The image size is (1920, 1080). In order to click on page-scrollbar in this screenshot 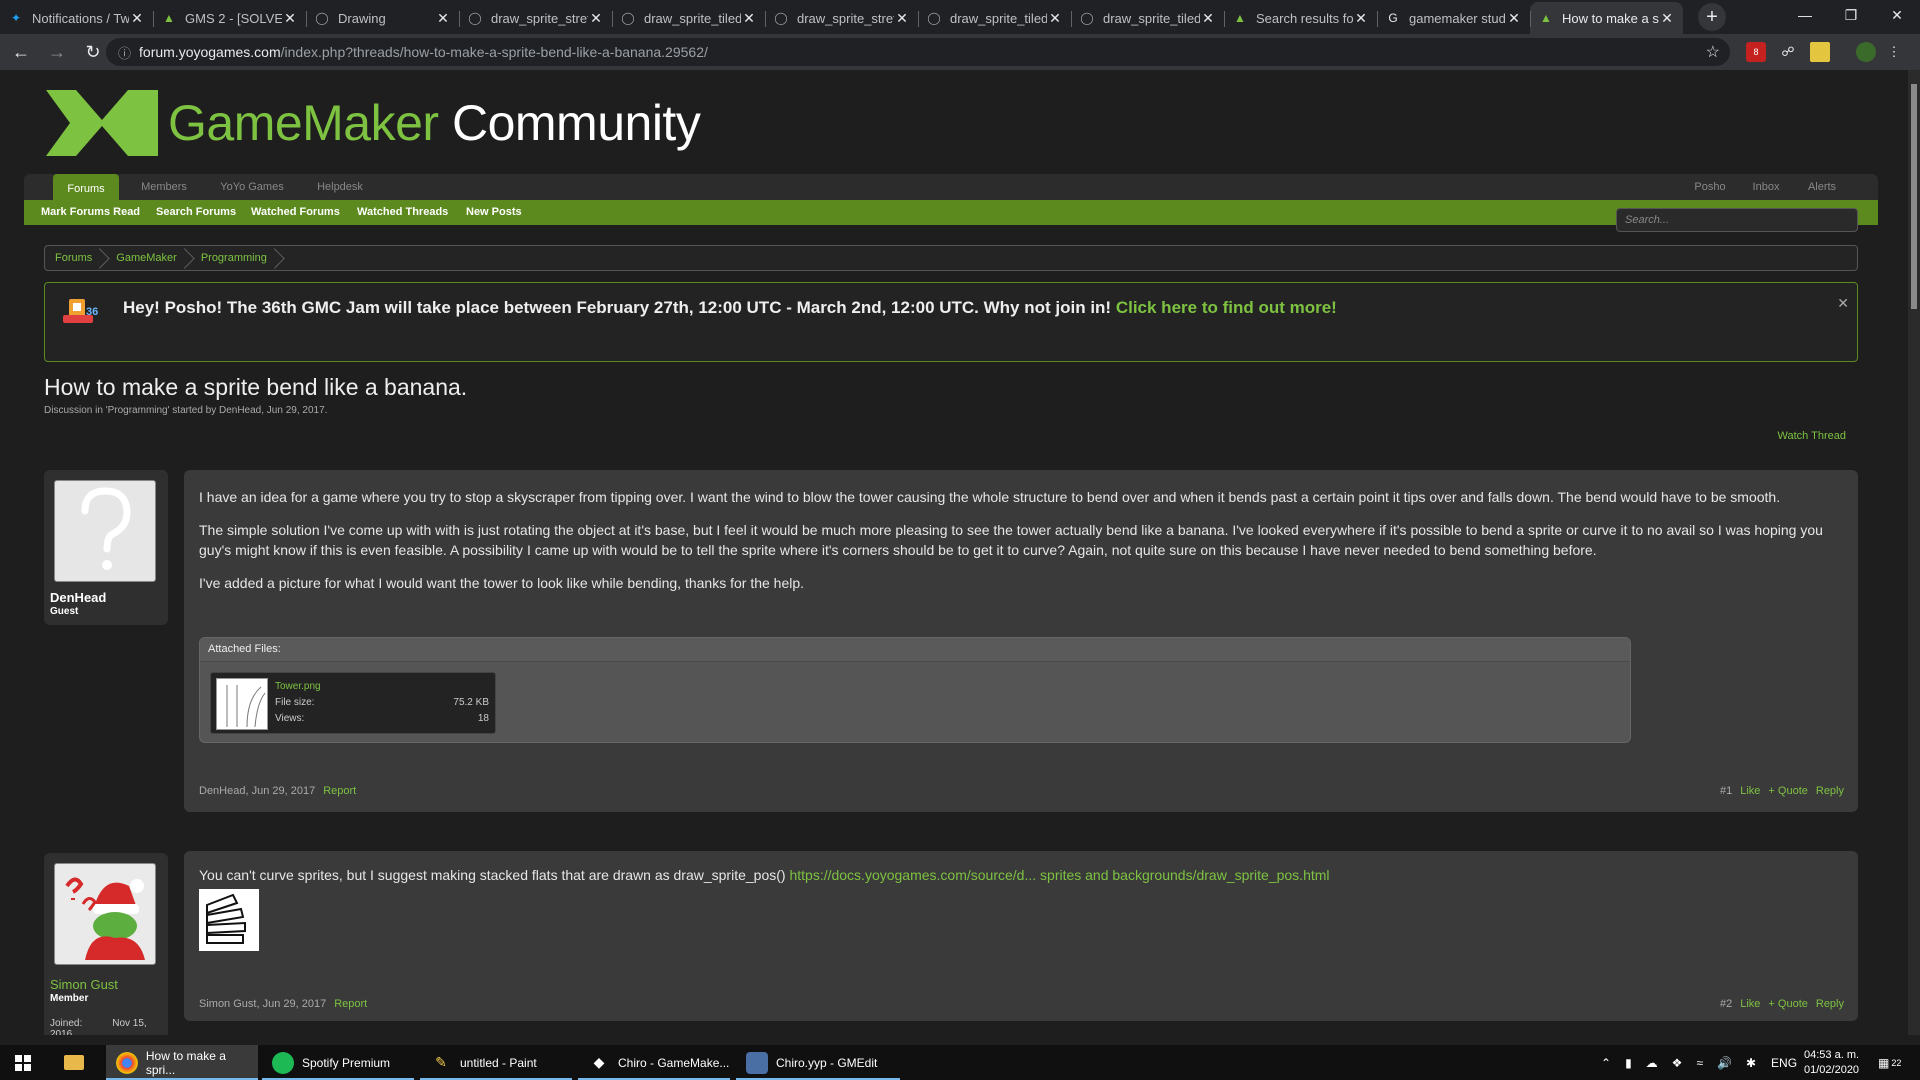, I will do `click(1914, 552)`.